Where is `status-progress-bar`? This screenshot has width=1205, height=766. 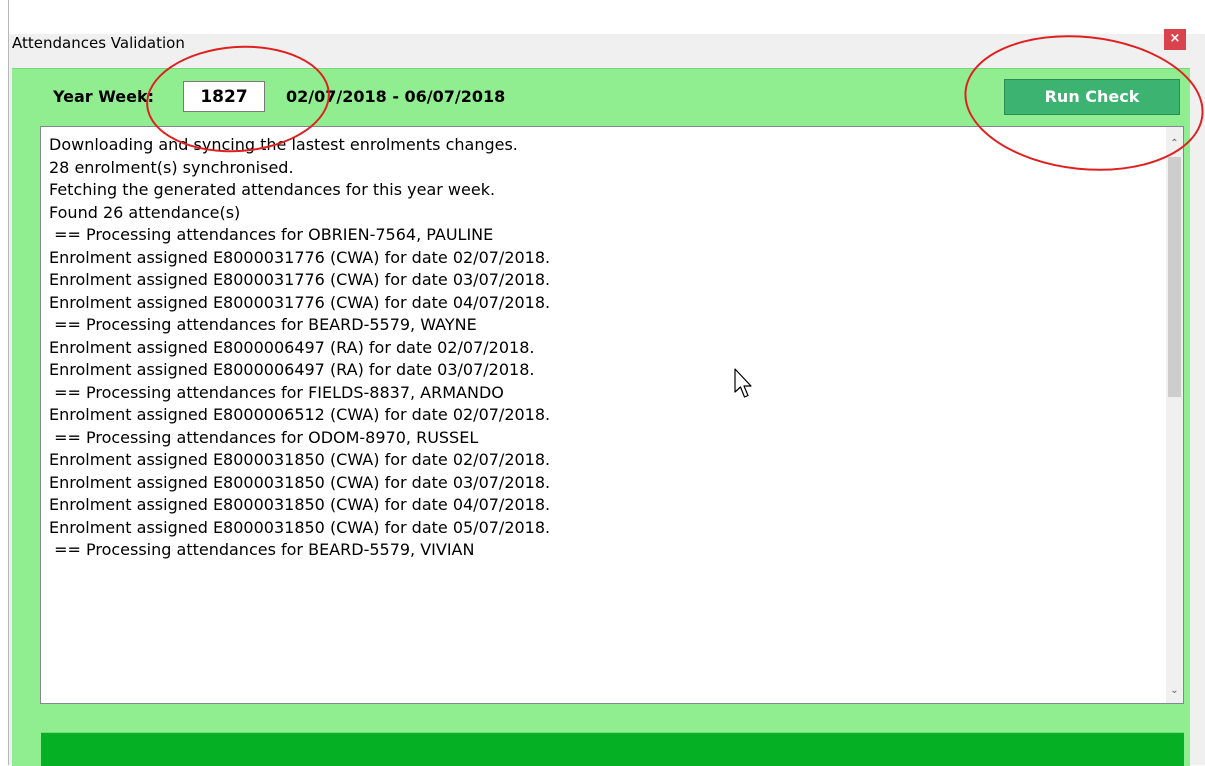 status-progress-bar is located at coordinates (612, 749).